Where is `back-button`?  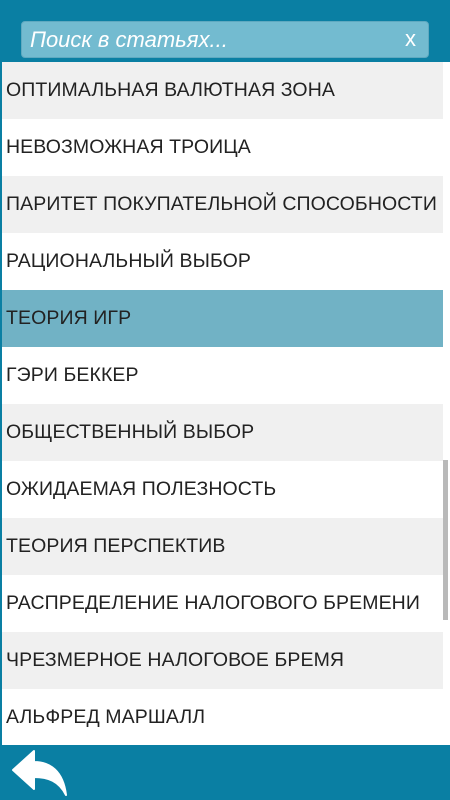 back-button is located at coordinates (39, 773).